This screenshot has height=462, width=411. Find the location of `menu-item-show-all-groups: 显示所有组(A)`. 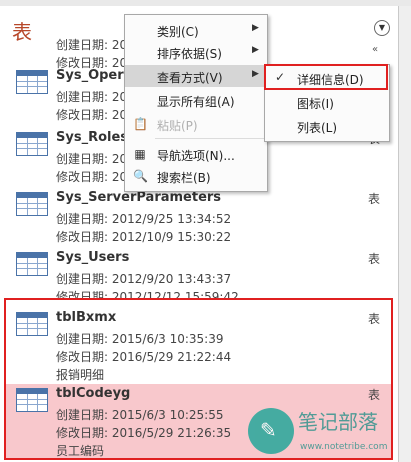

menu-item-show-all-groups: 显示所有组(A) is located at coordinates (196, 100).